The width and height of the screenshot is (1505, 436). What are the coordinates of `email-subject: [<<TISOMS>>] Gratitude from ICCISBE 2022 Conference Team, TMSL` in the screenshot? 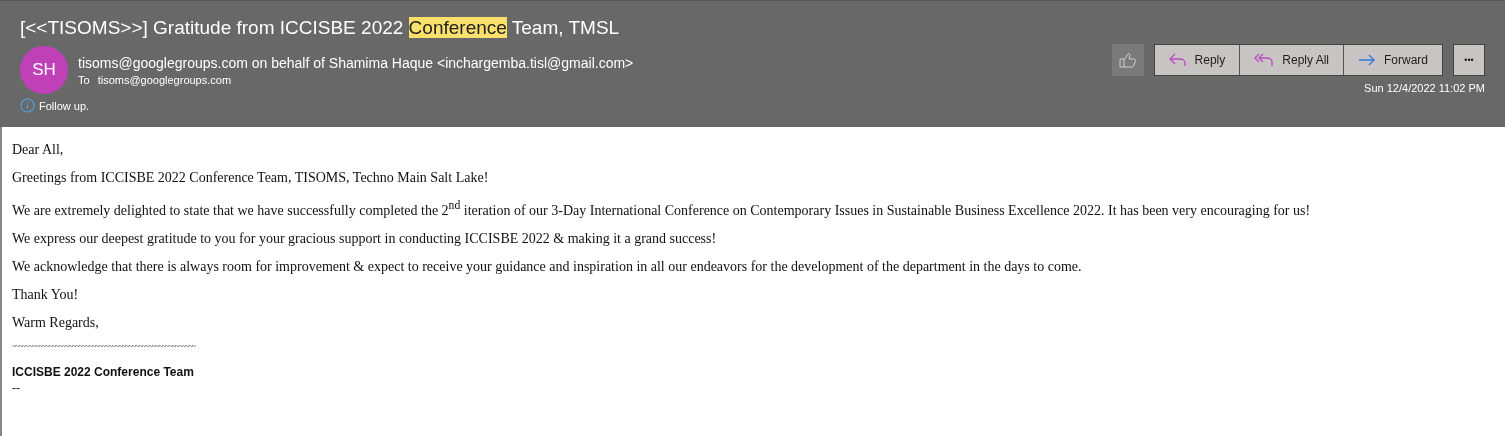 It's located at (320, 28).